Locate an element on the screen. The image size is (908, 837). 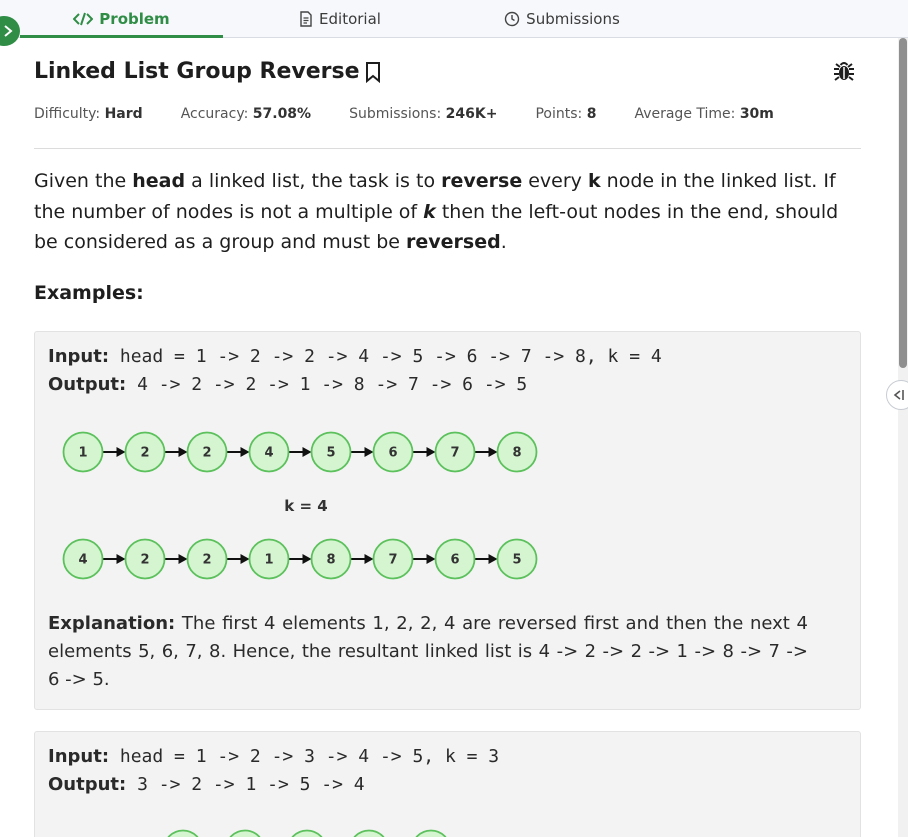
bookmark-icon is located at coordinates (373, 72).